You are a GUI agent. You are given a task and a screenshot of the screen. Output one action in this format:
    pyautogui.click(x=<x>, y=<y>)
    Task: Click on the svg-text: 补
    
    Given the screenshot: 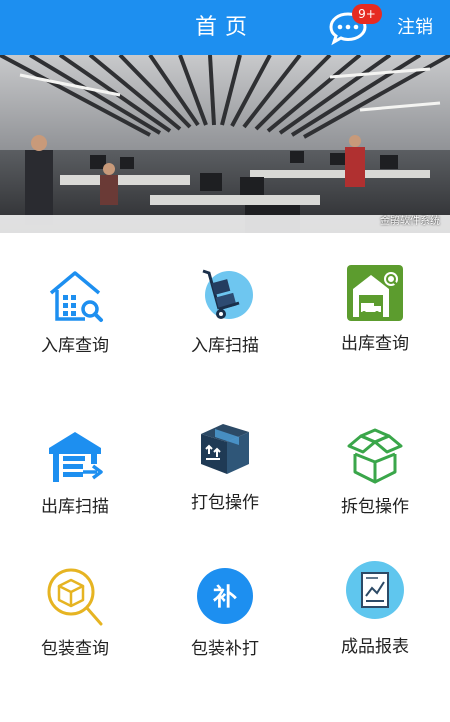 What is the action you would take?
    pyautogui.click(x=225, y=597)
    